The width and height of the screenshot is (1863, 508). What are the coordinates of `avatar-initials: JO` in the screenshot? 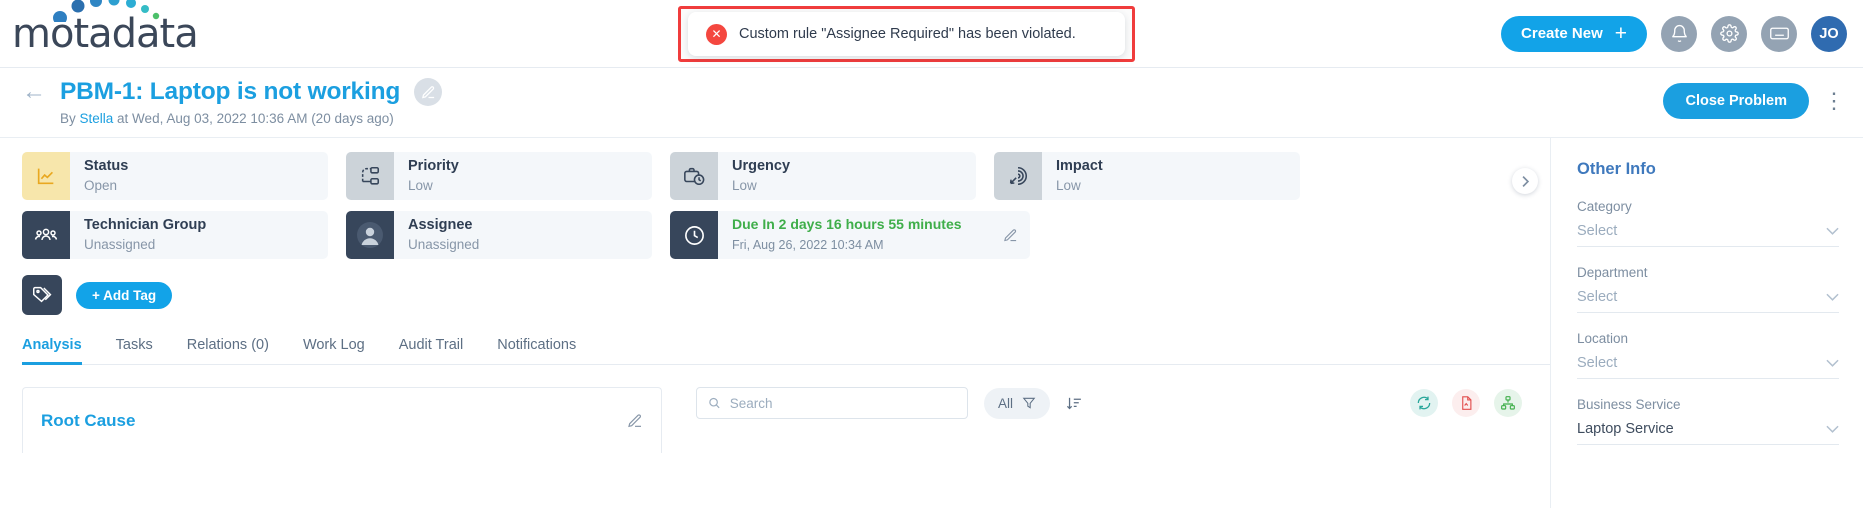 It's located at (1829, 33).